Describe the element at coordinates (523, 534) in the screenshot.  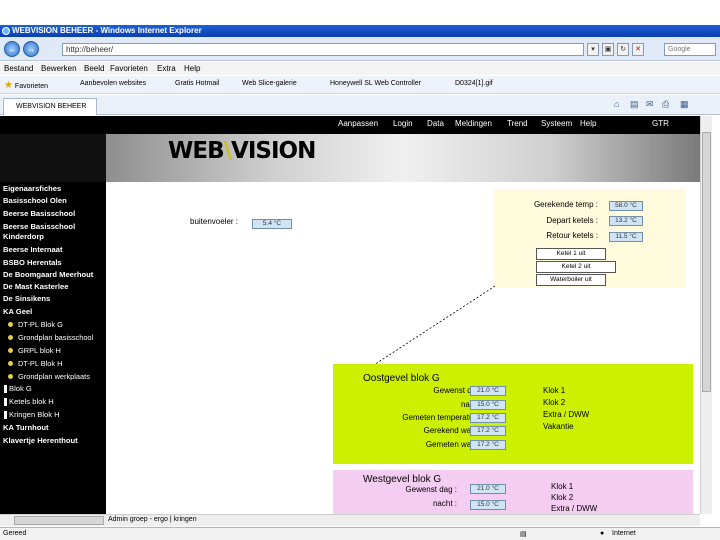
I see `zone-icon: ▤` at that location.